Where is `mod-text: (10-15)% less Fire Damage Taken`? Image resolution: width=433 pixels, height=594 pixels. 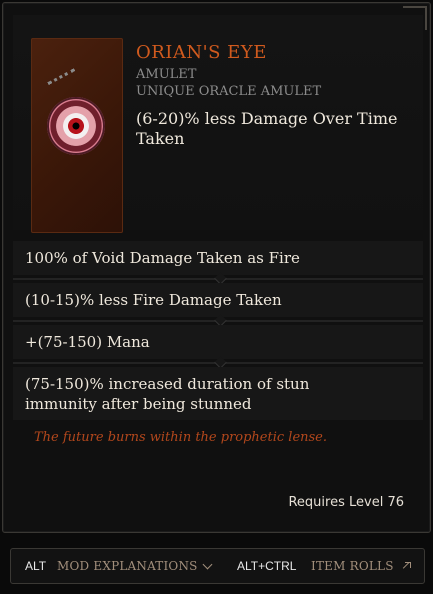
mod-text: (10-15)% less Fire Damage Taken is located at coordinates (153, 300).